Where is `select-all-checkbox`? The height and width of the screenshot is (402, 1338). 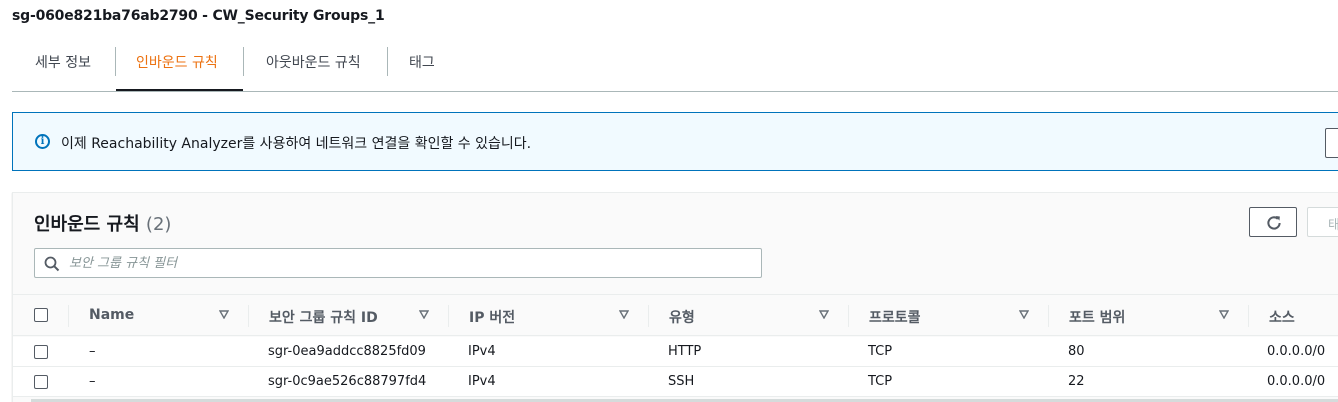 select-all-checkbox is located at coordinates (41, 315).